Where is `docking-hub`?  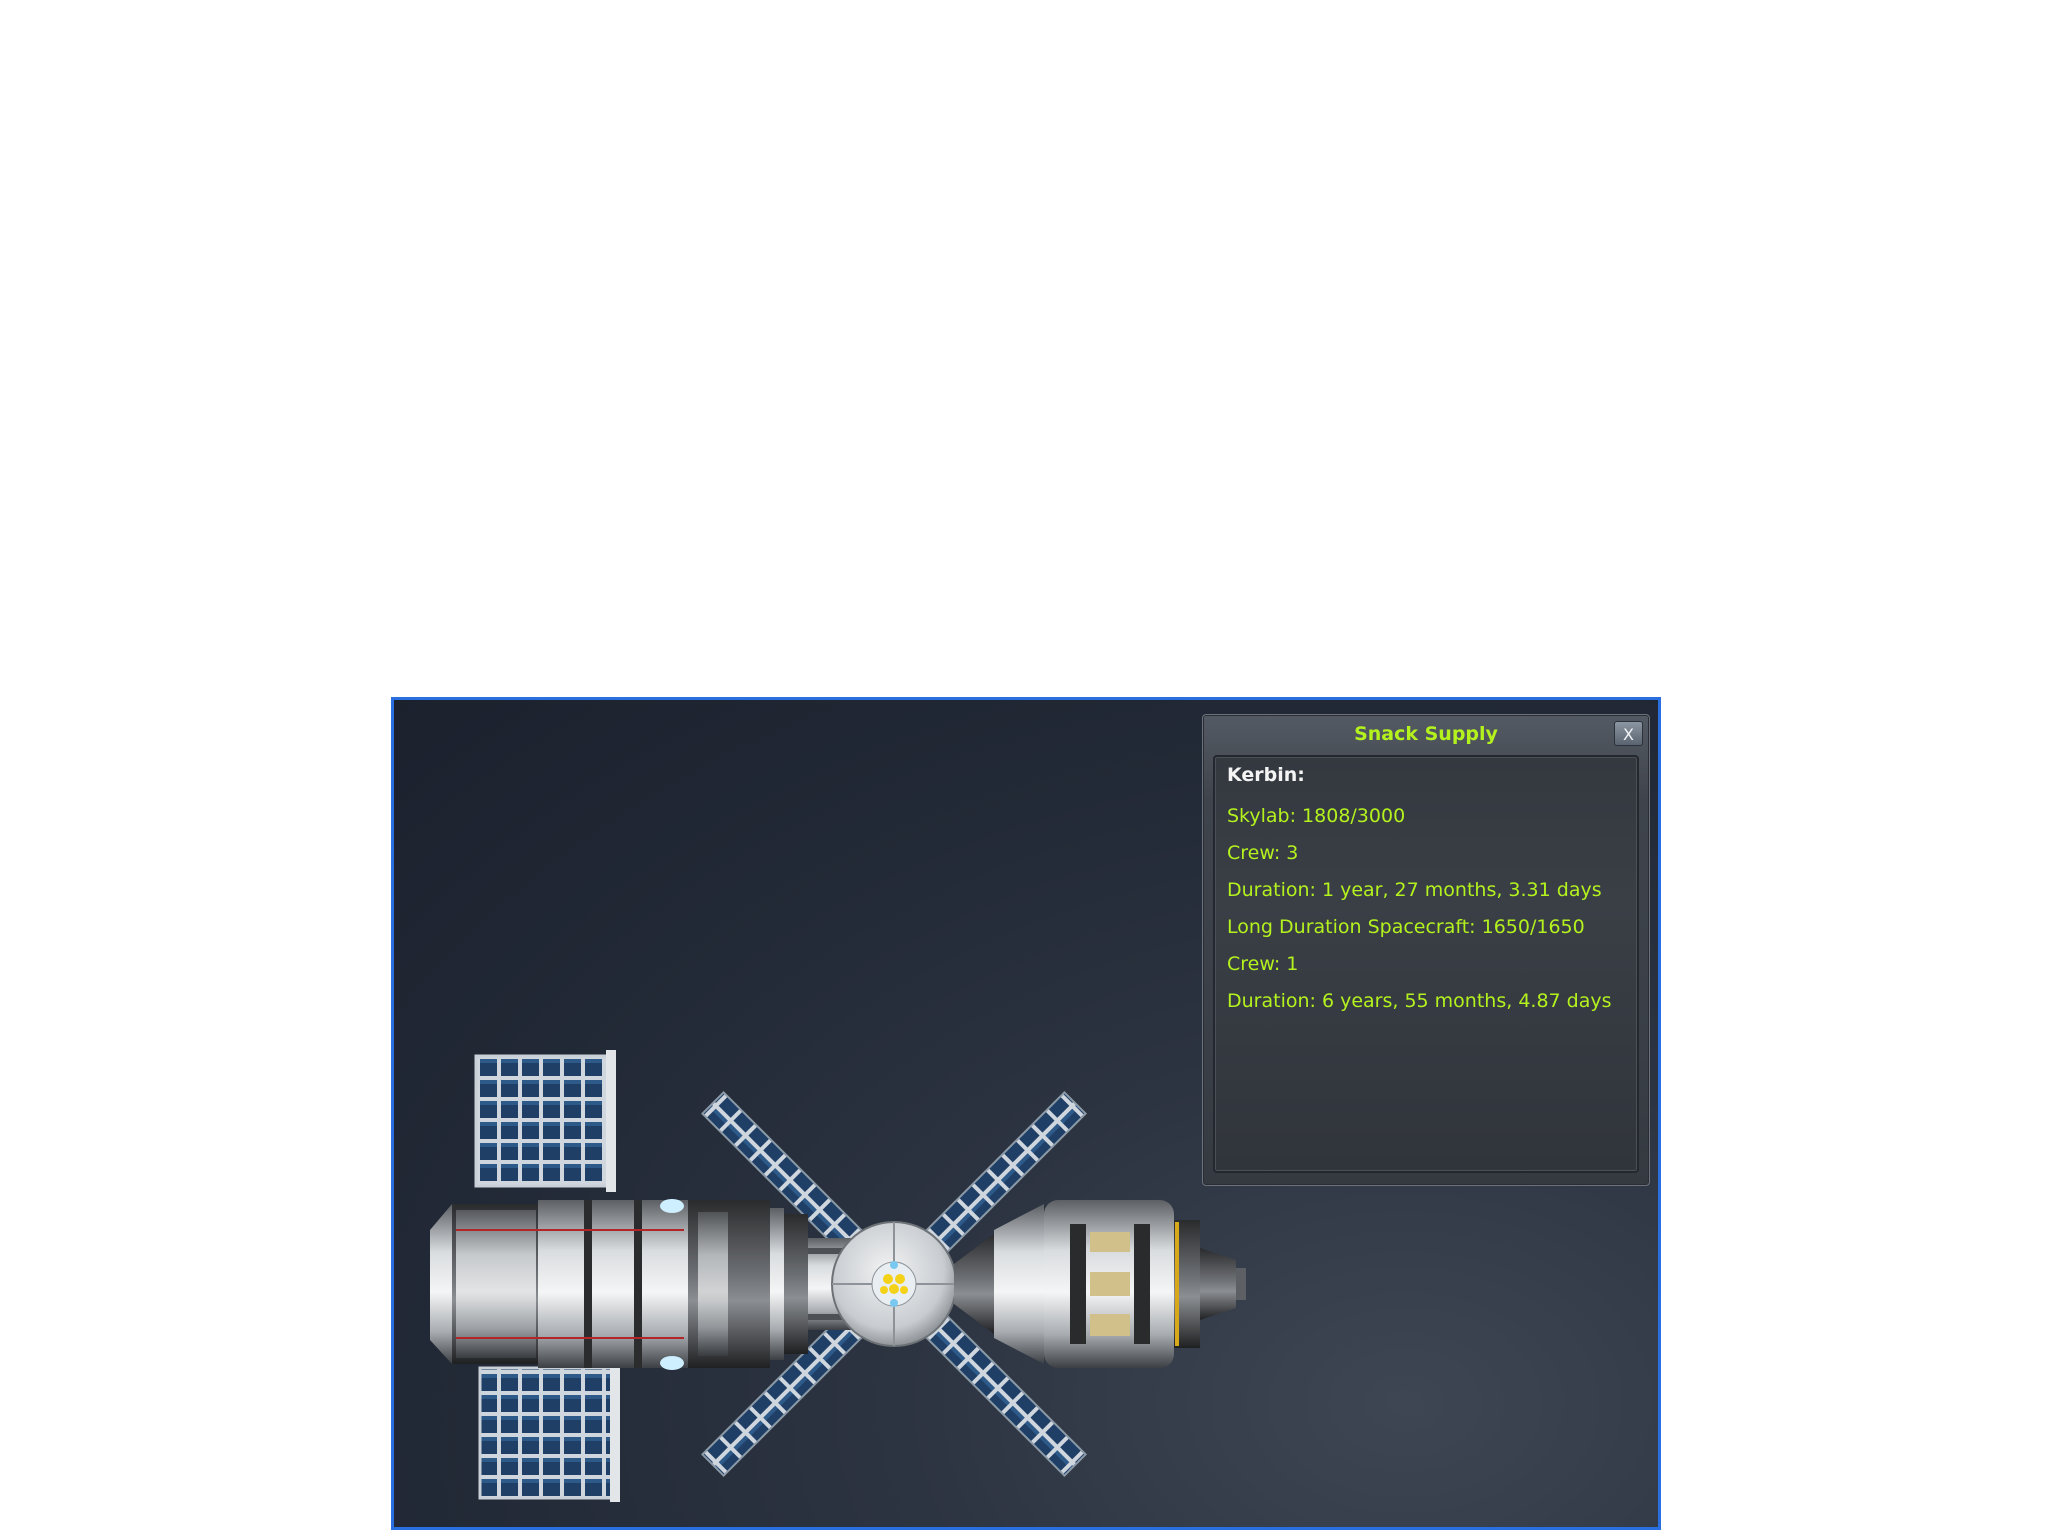
docking-hub is located at coordinates (894, 1284).